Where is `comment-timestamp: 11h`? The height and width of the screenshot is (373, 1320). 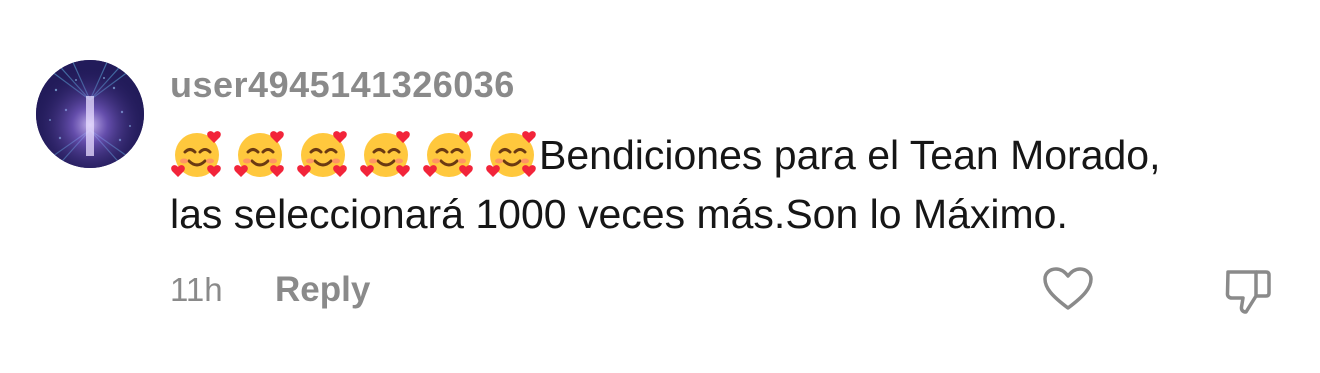
comment-timestamp: 11h is located at coordinates (196, 289).